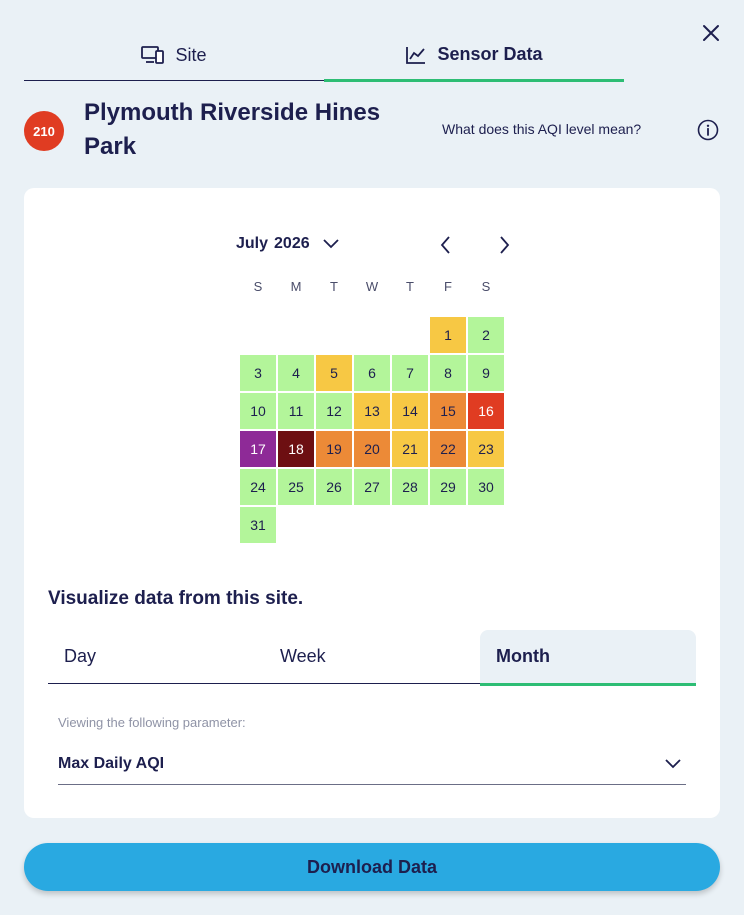  What do you see at coordinates (410, 449) in the screenshot?
I see `calendar-day: 21` at bounding box center [410, 449].